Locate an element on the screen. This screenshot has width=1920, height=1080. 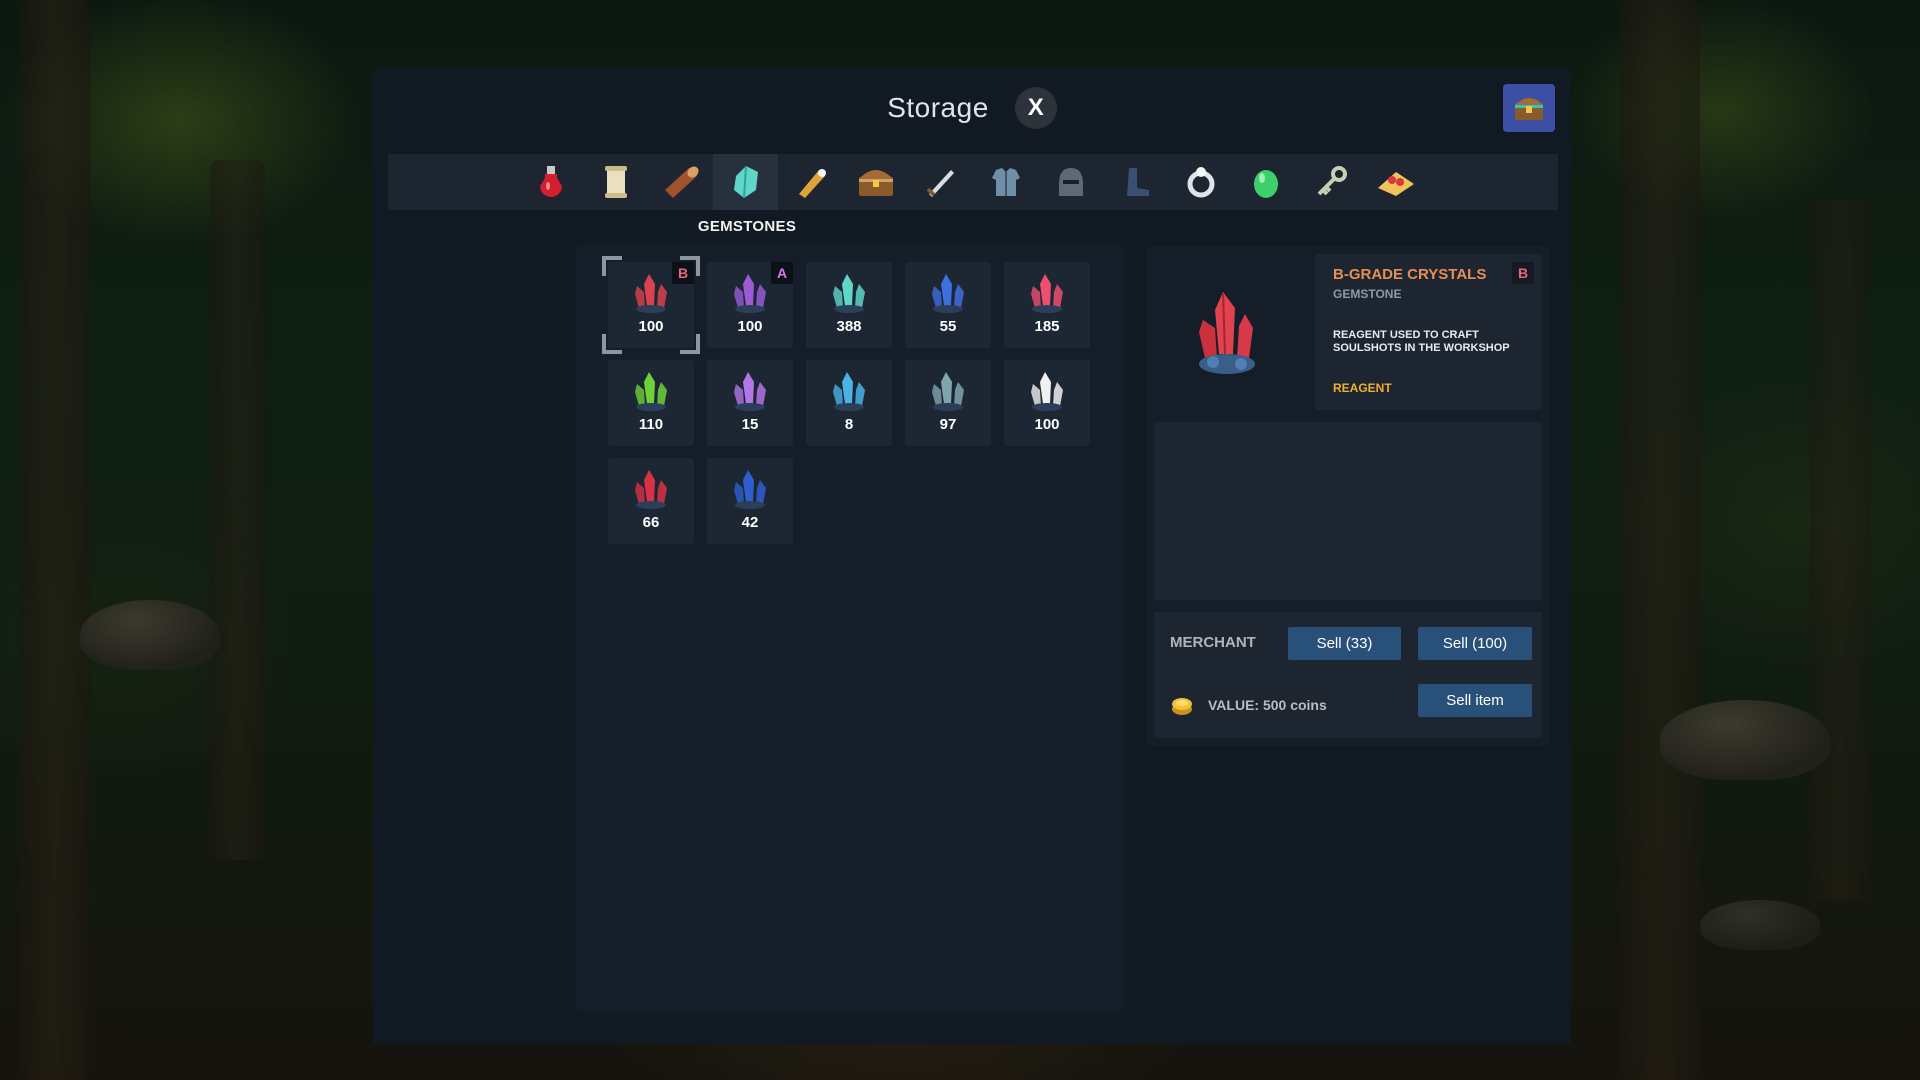
log-icon is located at coordinates (681, 182).